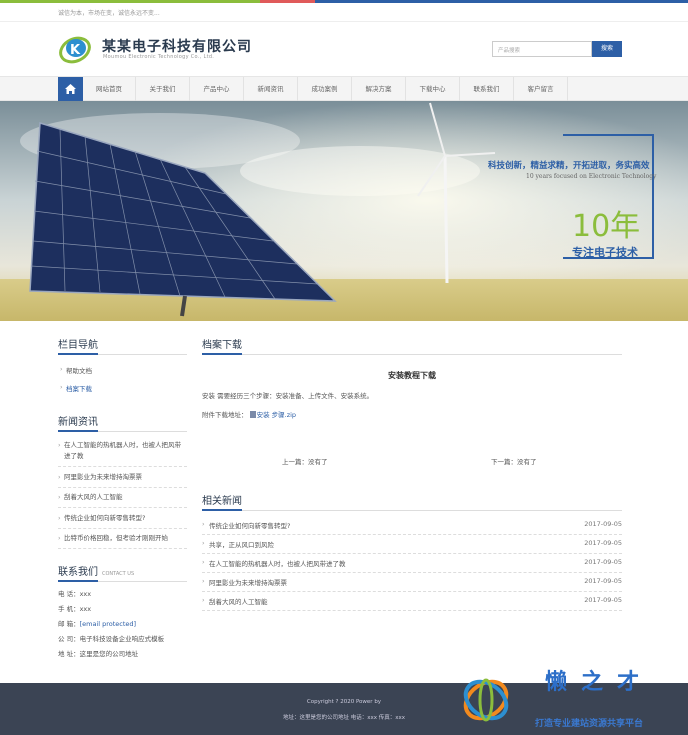 The height and width of the screenshot is (735, 688). I want to click on article-title: 安装教程下载, so click(412, 375).